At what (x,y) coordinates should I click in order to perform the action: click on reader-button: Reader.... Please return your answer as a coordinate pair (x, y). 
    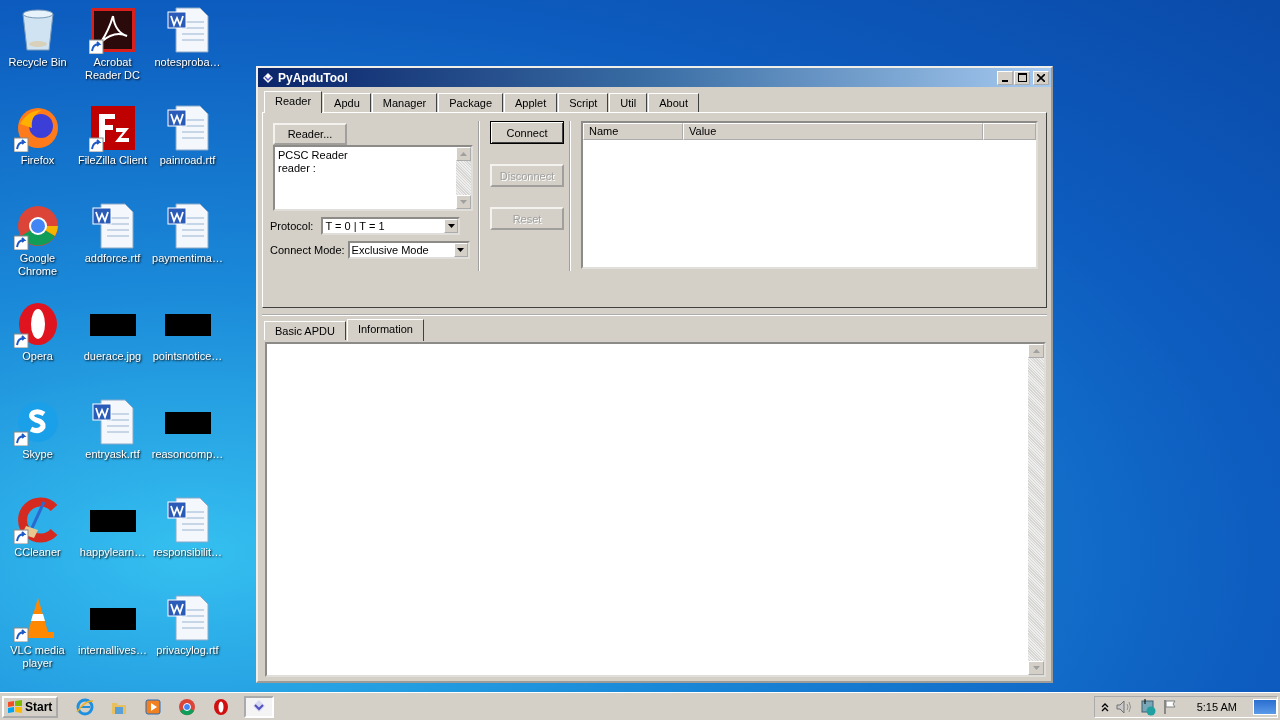
    Looking at the image, I should click on (310, 134).